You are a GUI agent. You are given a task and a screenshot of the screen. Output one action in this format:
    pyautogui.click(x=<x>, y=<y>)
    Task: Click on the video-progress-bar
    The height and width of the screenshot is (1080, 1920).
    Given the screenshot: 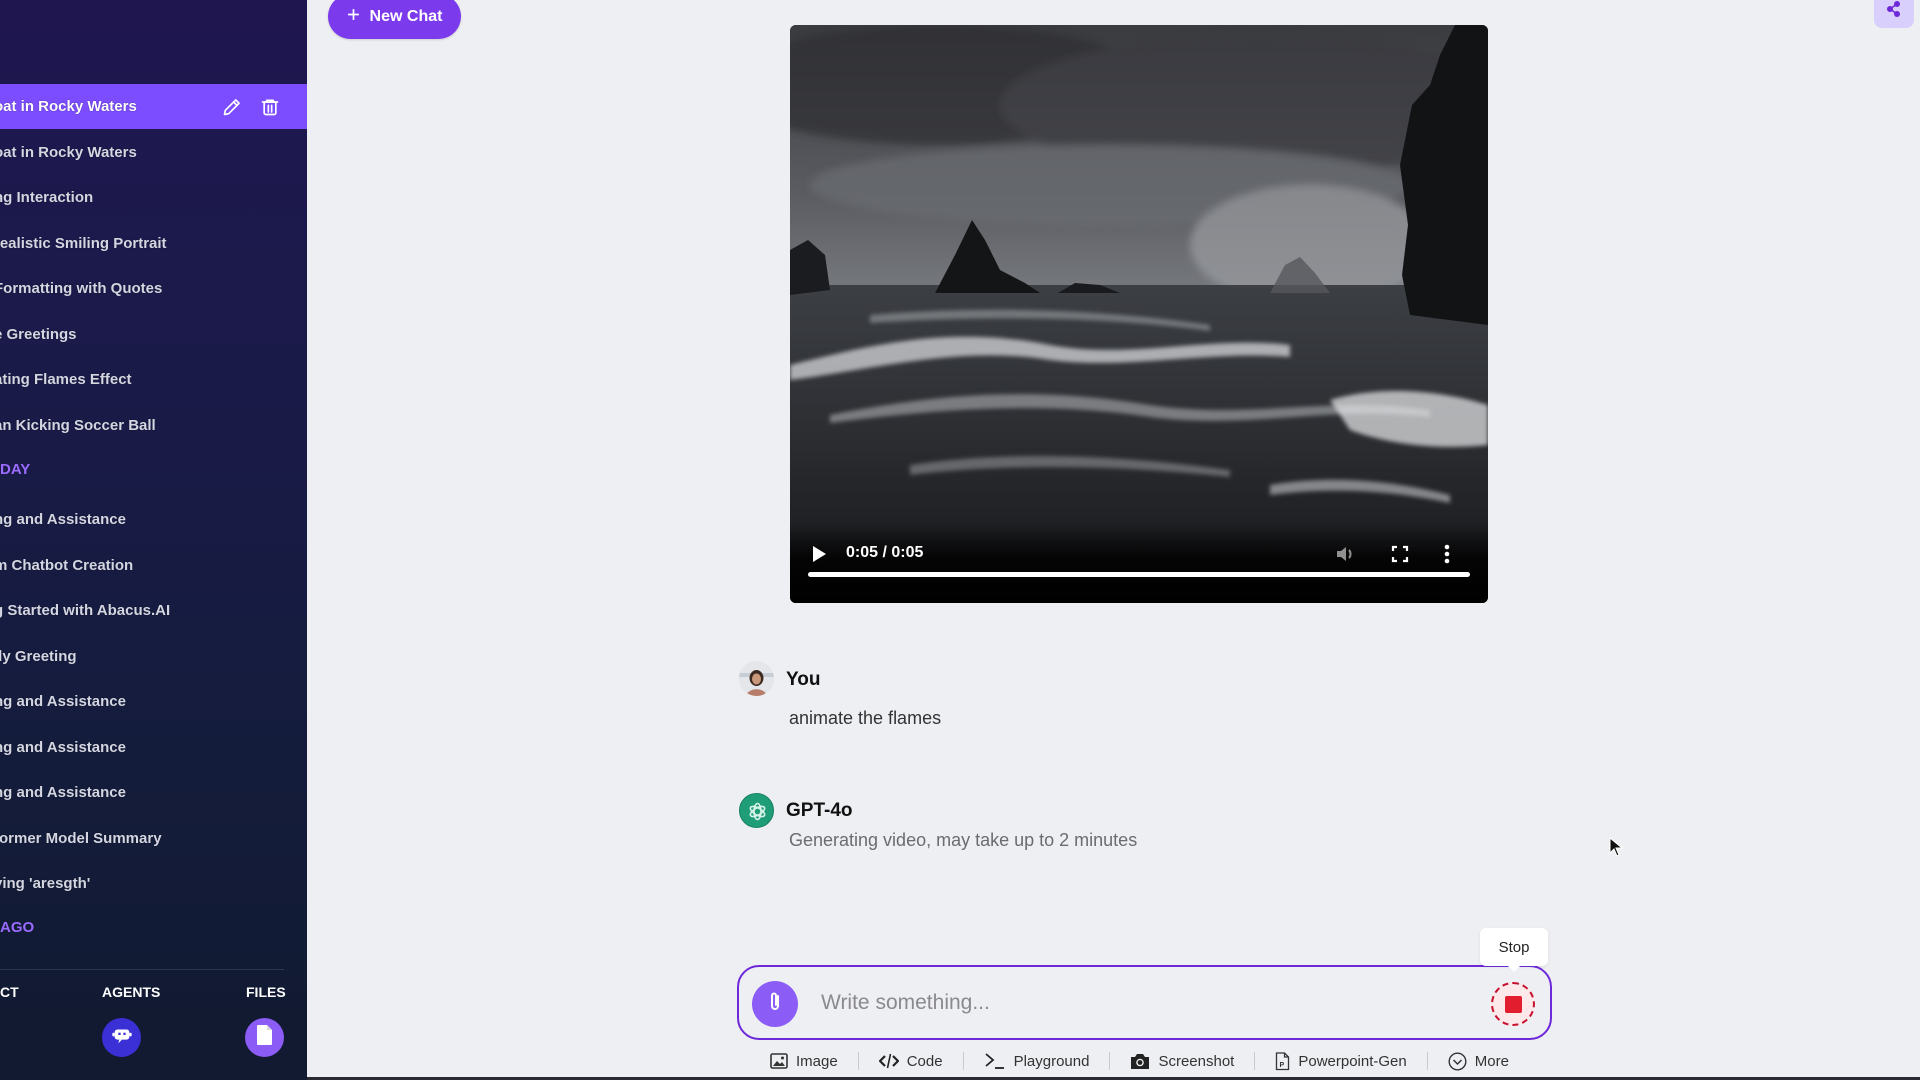 What is the action you would take?
    pyautogui.click(x=1139, y=574)
    